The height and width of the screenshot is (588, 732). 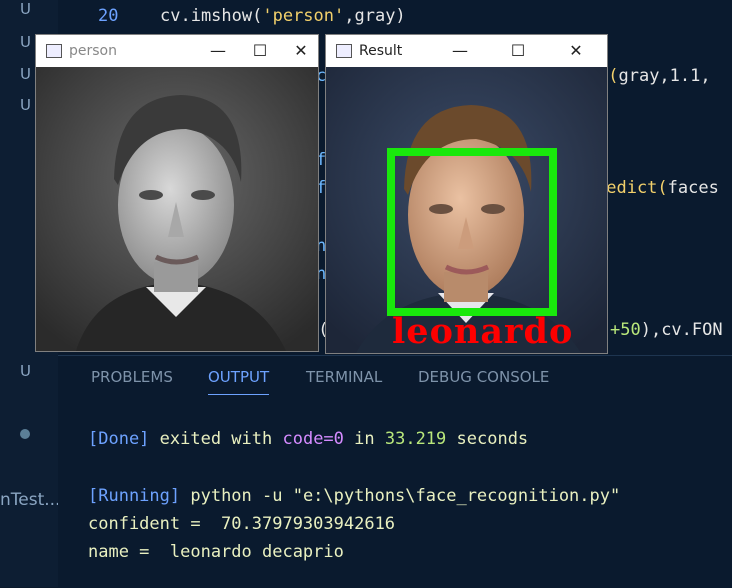 I want to click on modified-dot-icon, so click(x=25, y=434).